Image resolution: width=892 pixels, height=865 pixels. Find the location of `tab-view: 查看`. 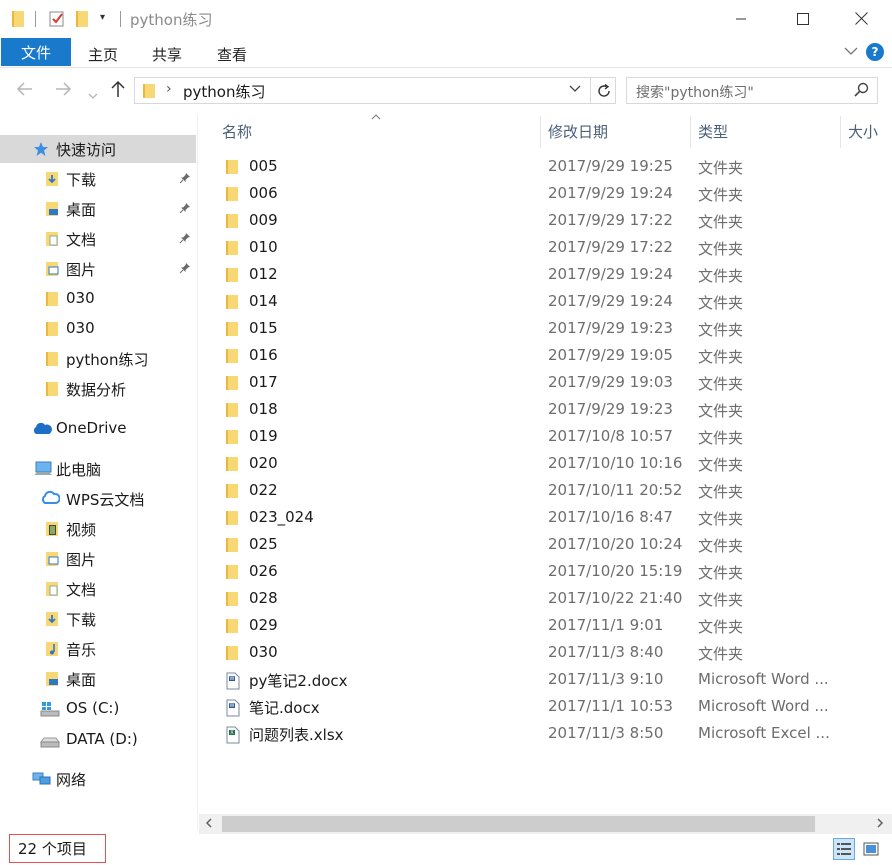

tab-view: 查看 is located at coordinates (232, 54).